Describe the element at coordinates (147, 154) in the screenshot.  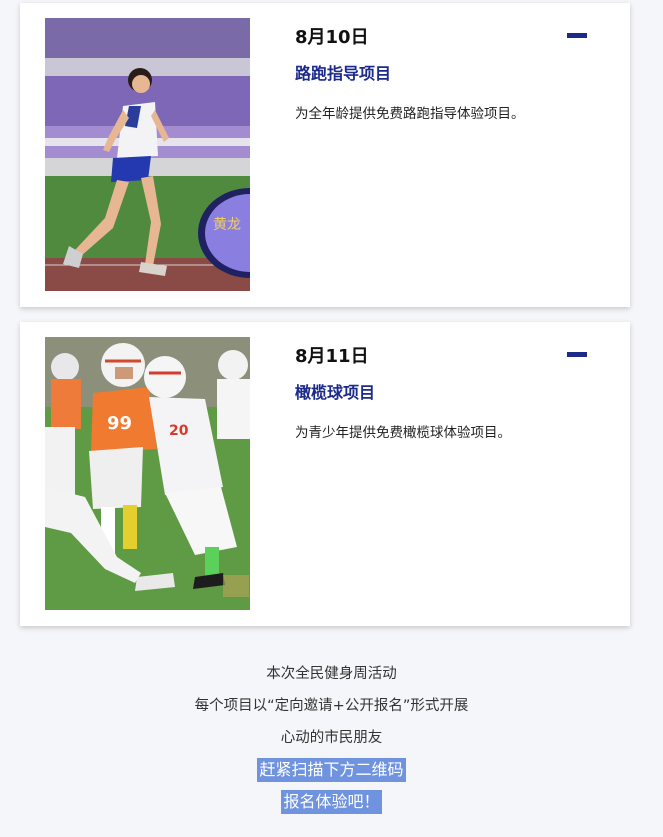
I see `running-photo: 黄龙` at that location.